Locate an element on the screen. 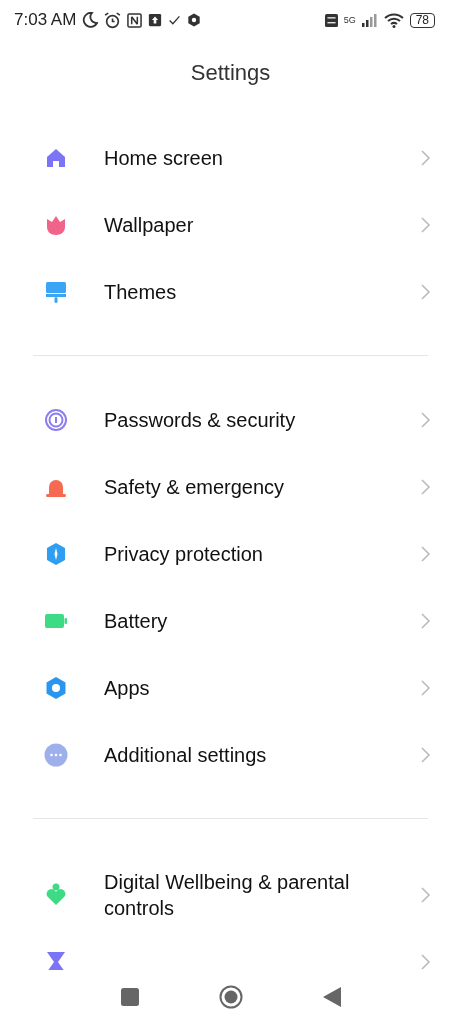 The image size is (461, 1024). moon-icon is located at coordinates (90, 20).